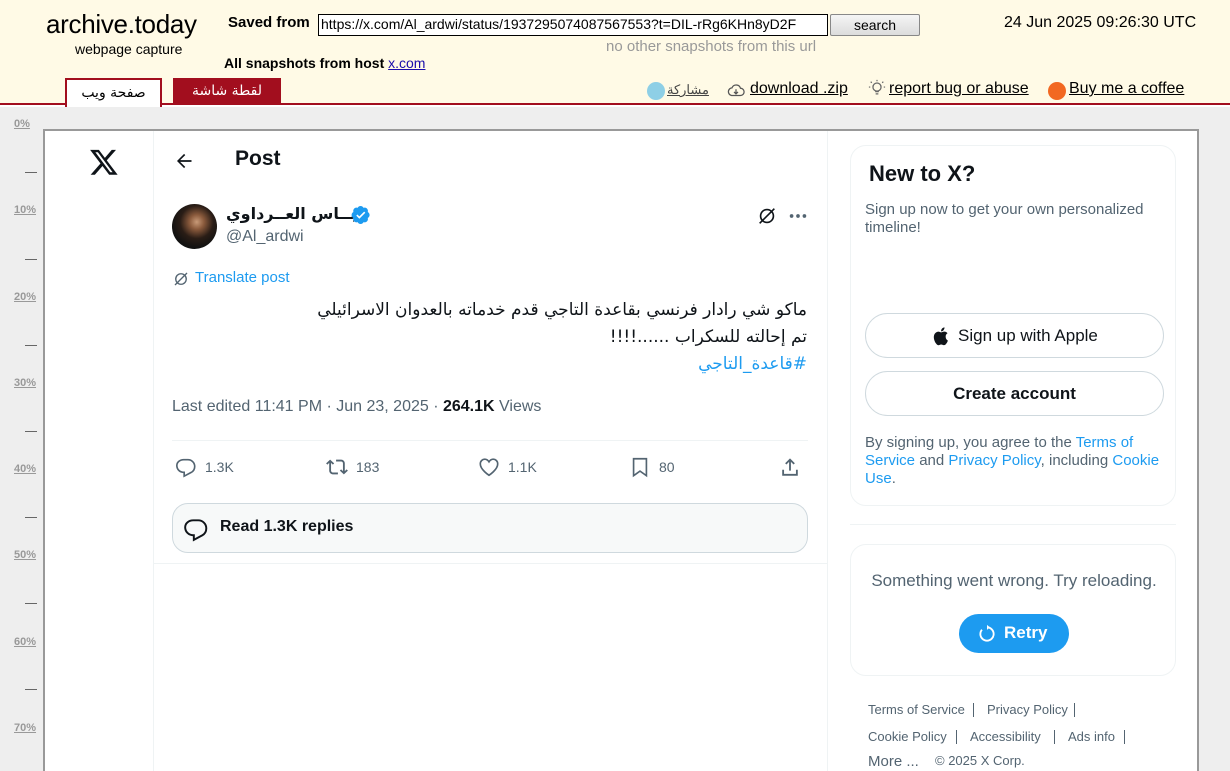  Describe the element at coordinates (360, 215) in the screenshot. I see `verified-badge-icon` at that location.